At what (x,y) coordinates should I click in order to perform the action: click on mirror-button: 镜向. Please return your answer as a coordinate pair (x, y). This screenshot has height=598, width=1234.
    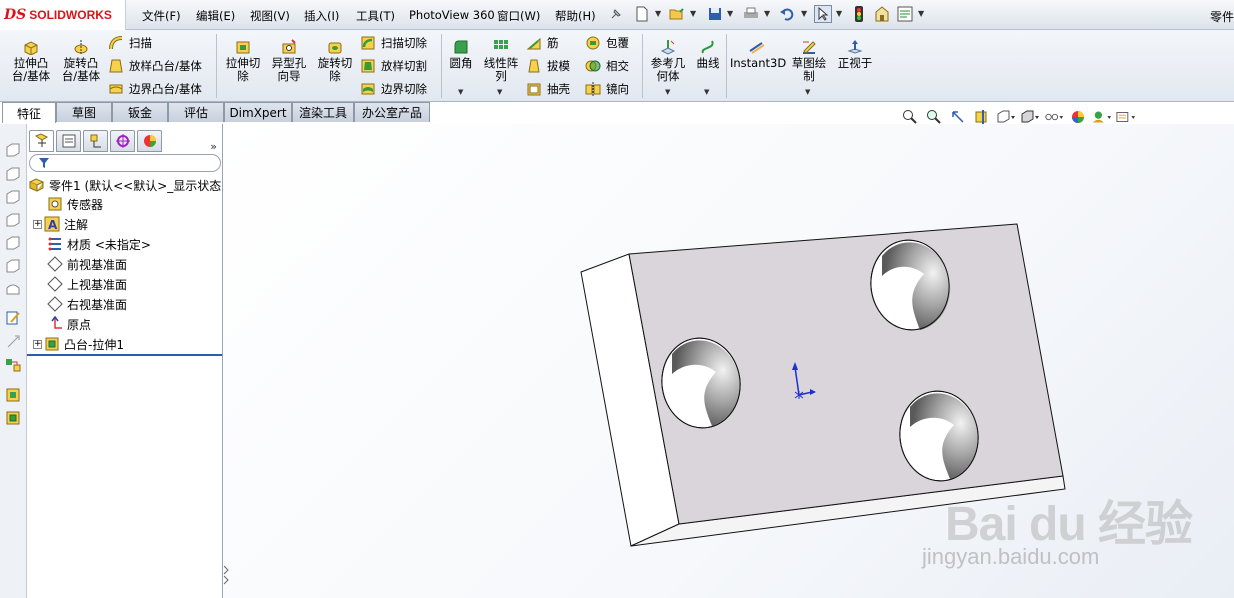
    Looking at the image, I should click on (607, 89).